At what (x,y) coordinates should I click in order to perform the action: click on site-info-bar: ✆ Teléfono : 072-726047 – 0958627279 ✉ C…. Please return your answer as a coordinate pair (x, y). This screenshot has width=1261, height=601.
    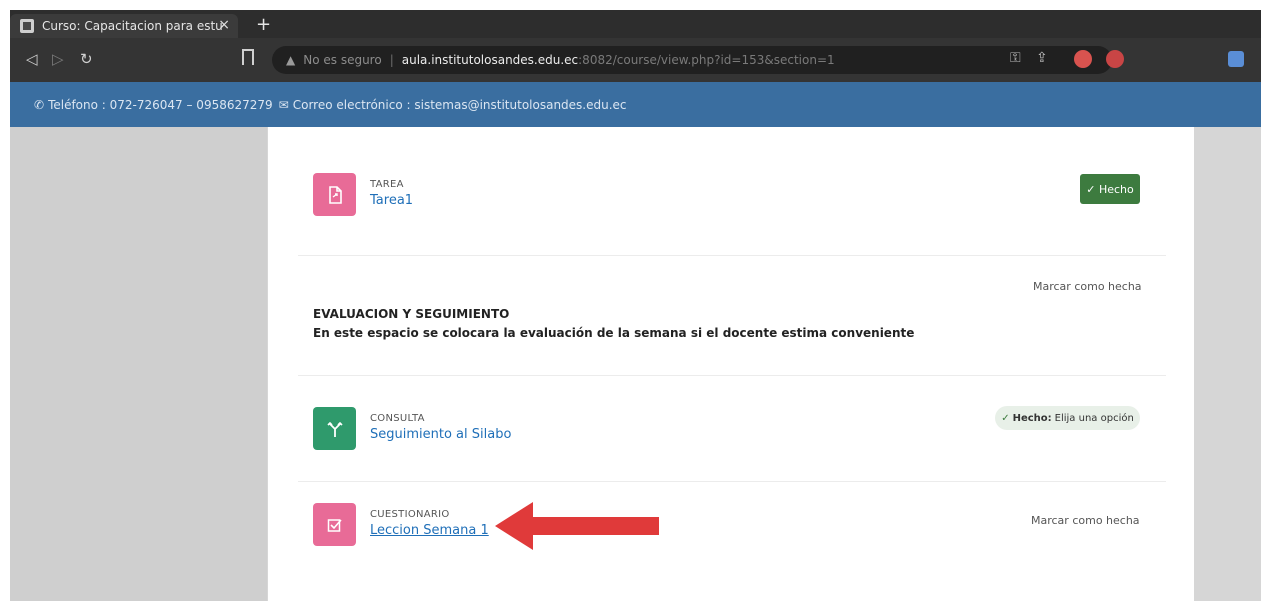
    Looking at the image, I should click on (635, 104).